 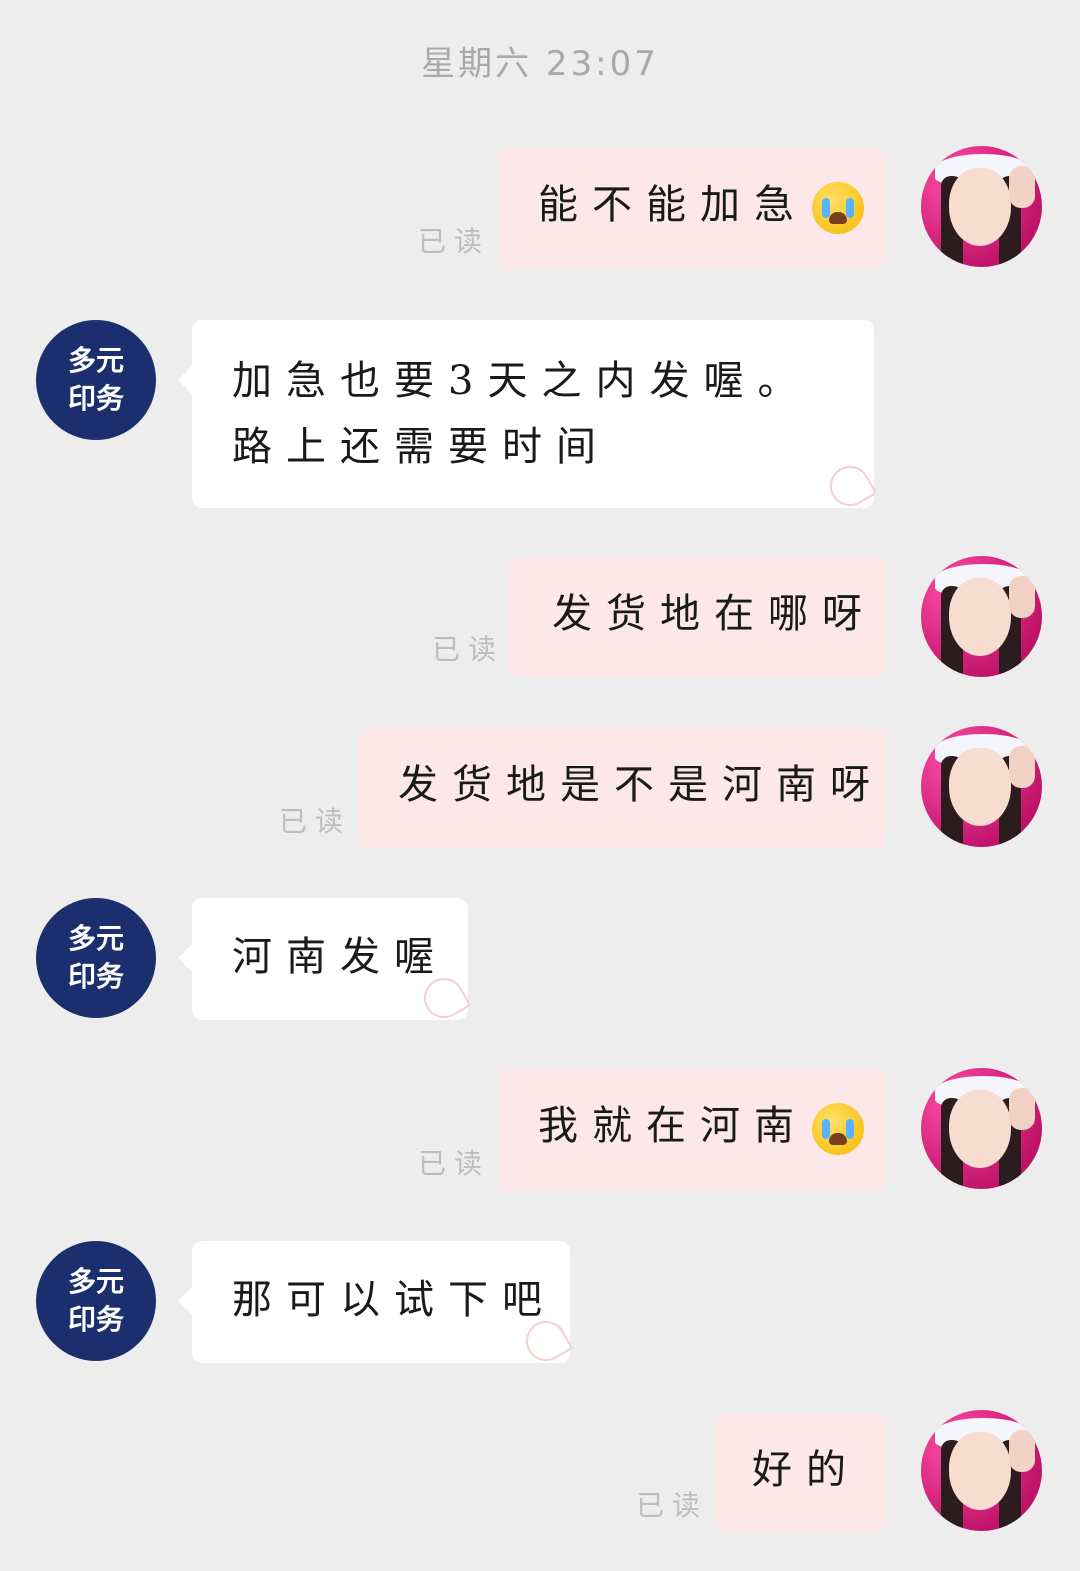 What do you see at coordinates (850, 486) in the screenshot?
I see `watermark-stamp-icon` at bounding box center [850, 486].